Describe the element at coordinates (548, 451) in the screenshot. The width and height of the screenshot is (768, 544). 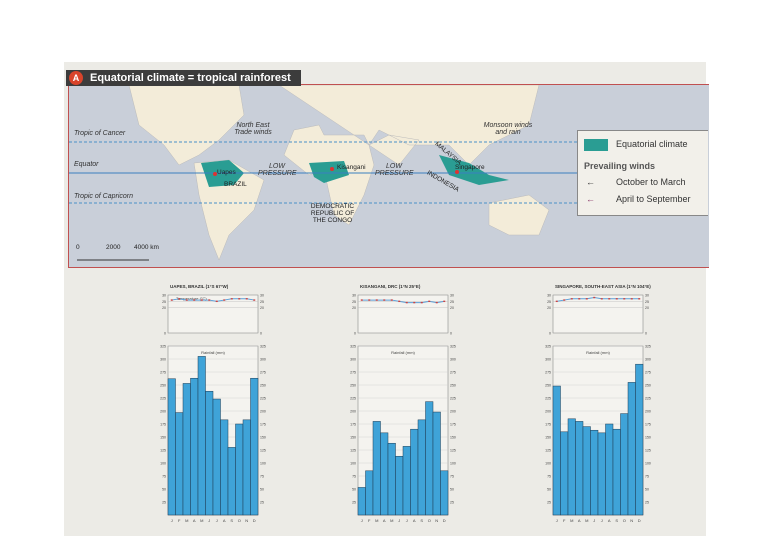
I see `rain-tick-label: 125` at that location.